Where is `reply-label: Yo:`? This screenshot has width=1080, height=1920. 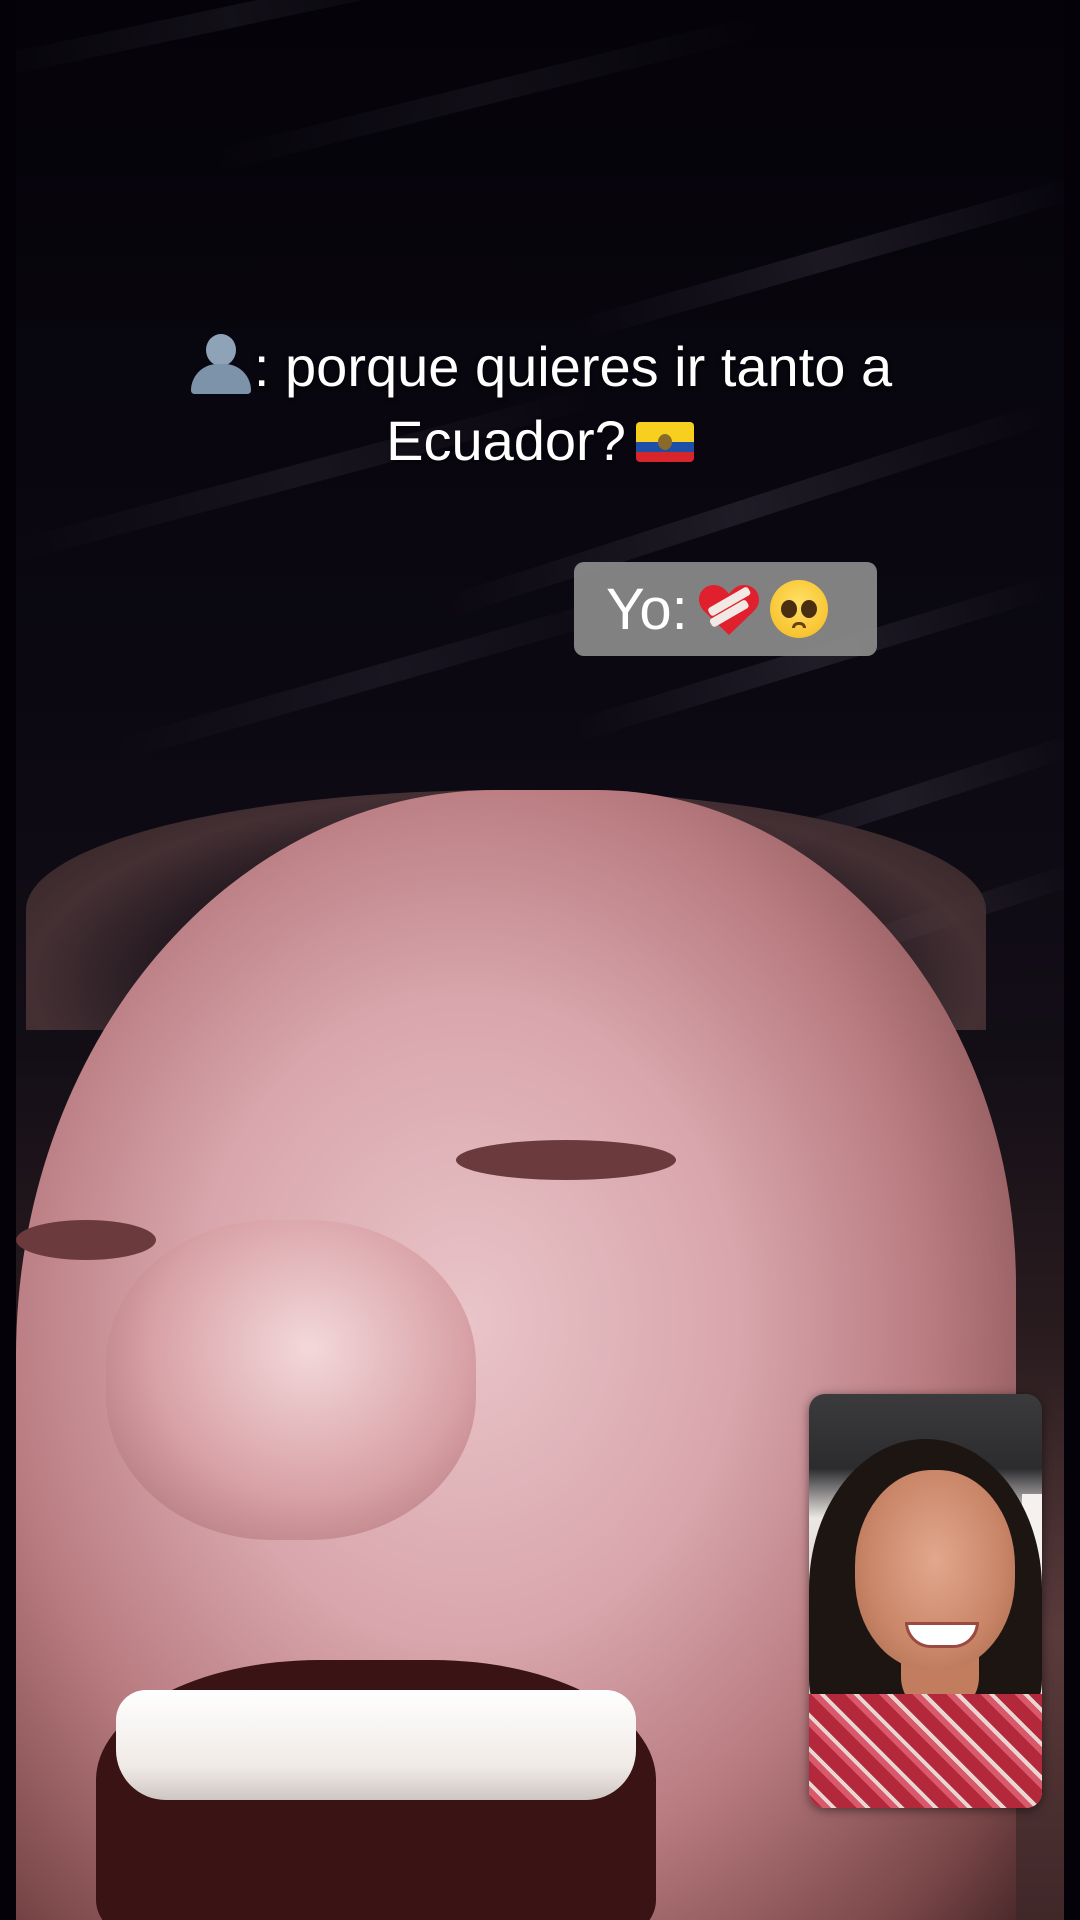
reply-label: Yo: is located at coordinates (647, 609).